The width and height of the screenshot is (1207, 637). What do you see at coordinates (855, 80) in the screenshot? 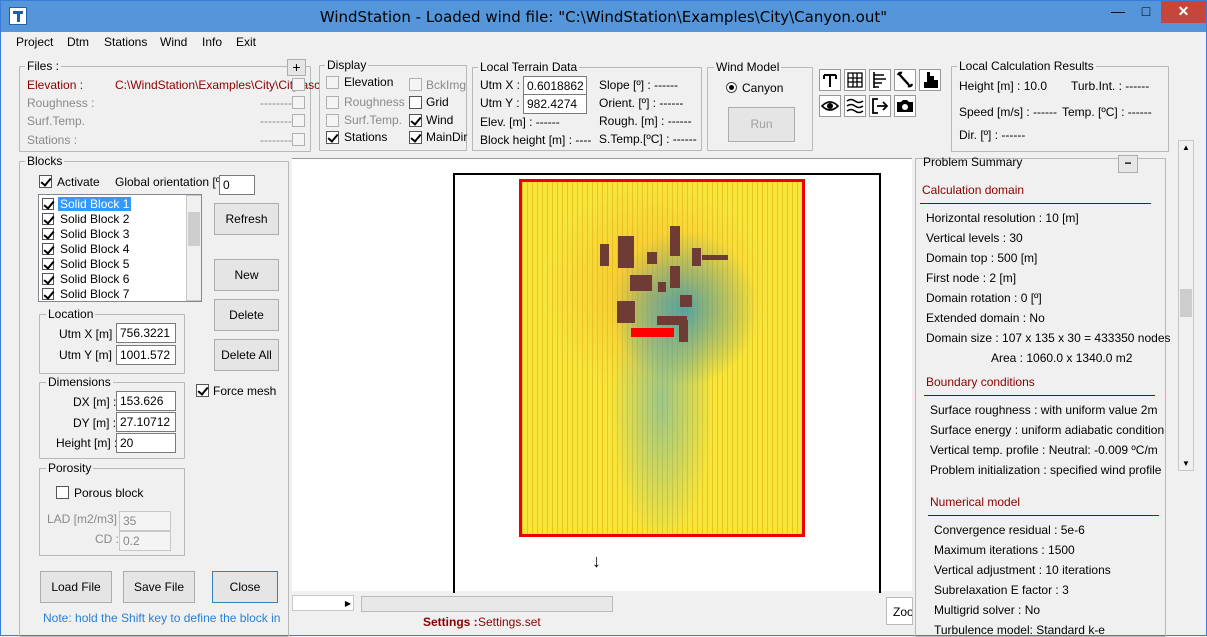
I see `grid-icon` at bounding box center [855, 80].